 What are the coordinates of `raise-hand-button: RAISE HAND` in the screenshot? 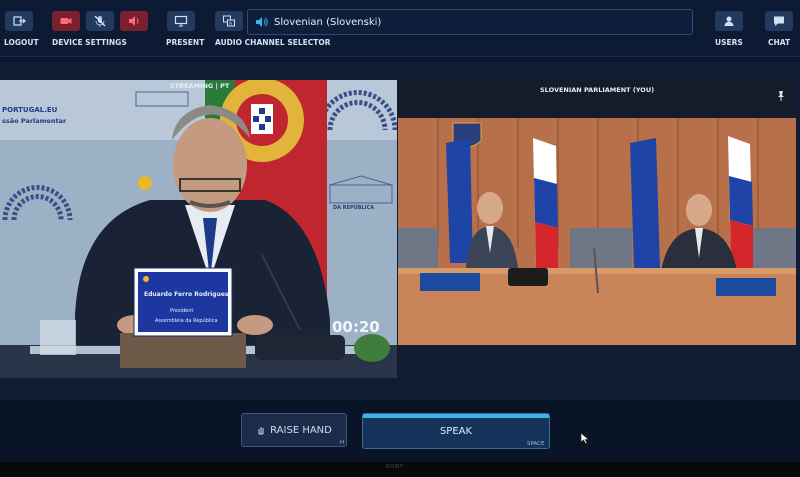 It's located at (294, 430).